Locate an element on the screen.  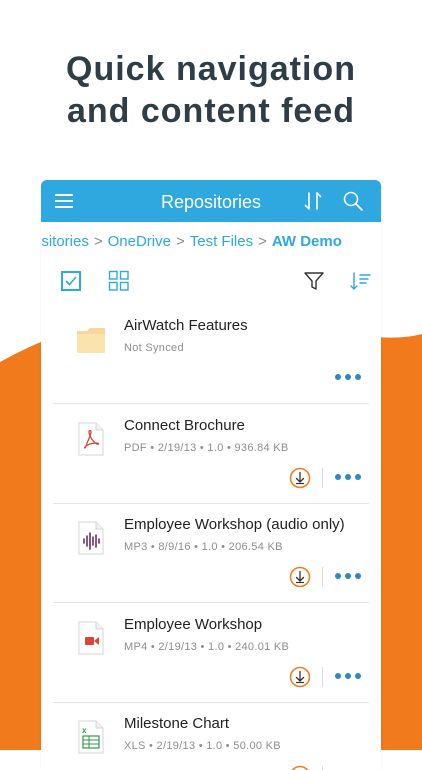
app-bar-title: Repositories is located at coordinates (211, 202).